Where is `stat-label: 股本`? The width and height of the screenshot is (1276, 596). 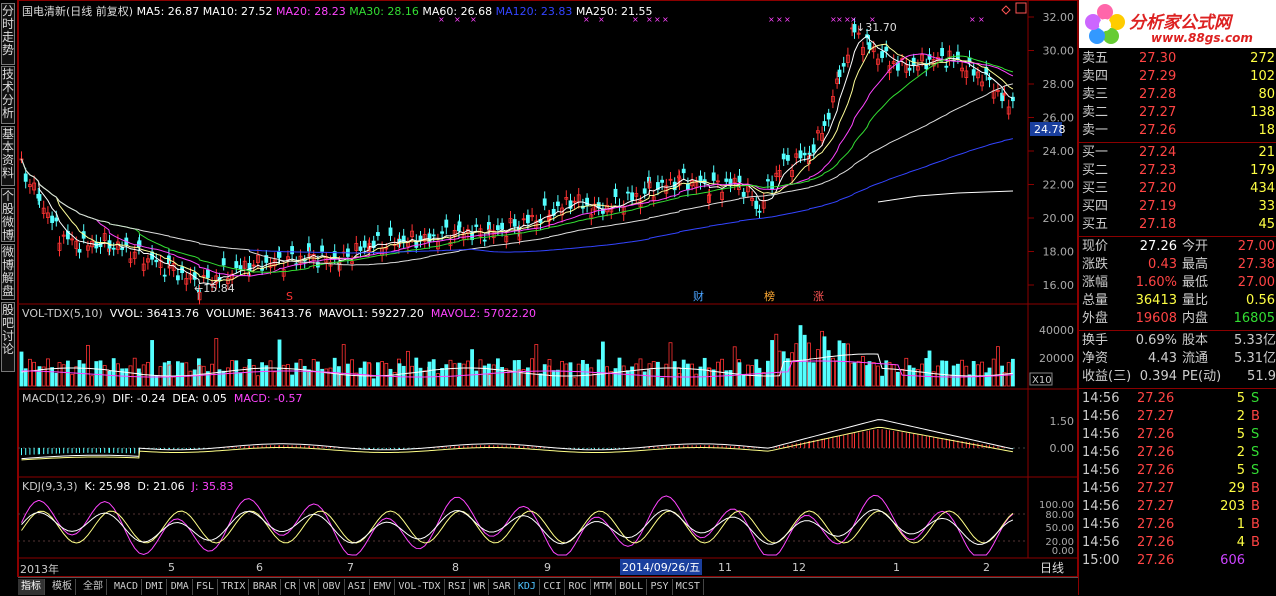
stat-label: 股本 is located at coordinates (1195, 340).